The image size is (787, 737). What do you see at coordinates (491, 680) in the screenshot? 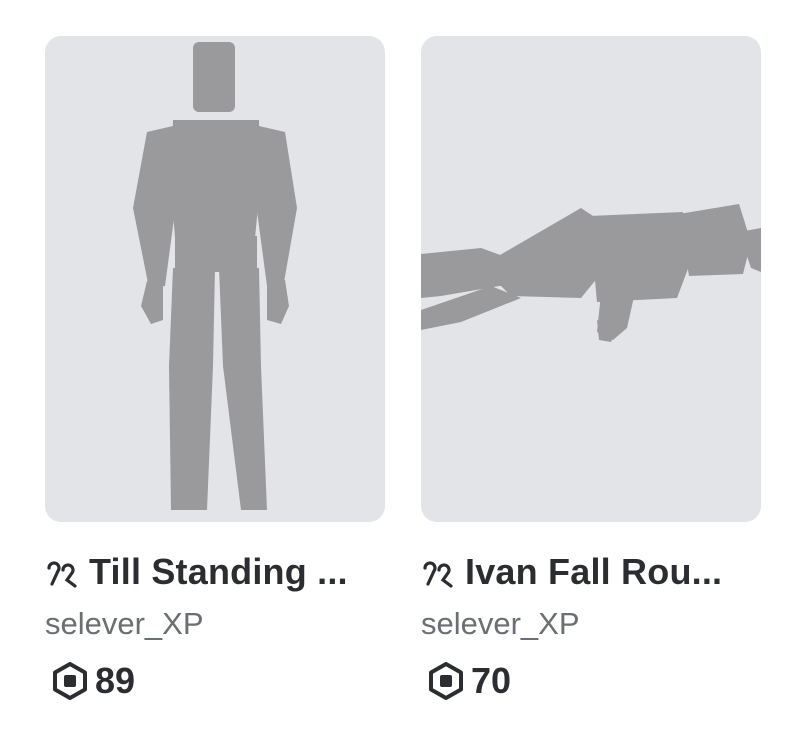
I see `item-price: 70` at bounding box center [491, 680].